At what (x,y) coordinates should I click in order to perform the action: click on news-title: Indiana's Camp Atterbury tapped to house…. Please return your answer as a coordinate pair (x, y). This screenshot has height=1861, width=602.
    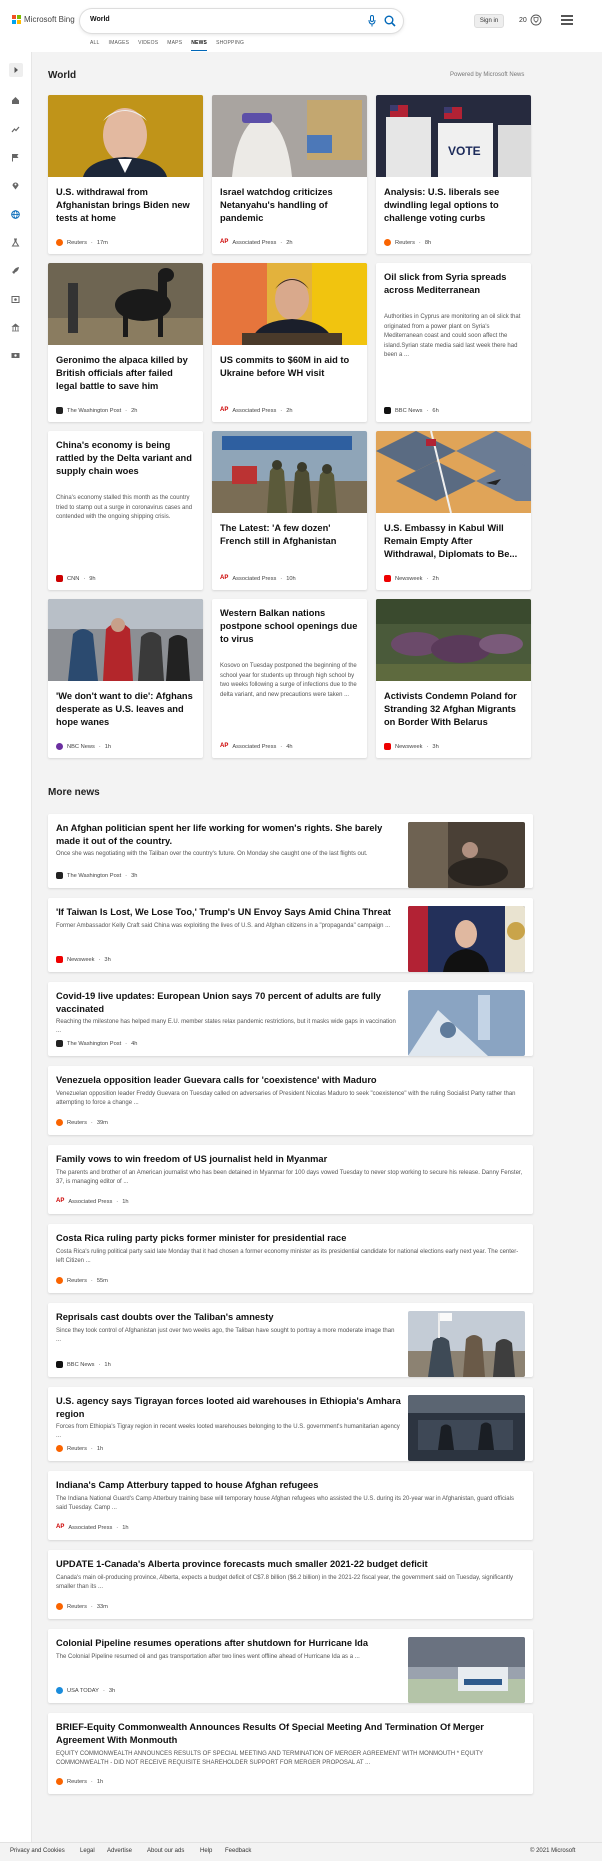
    Looking at the image, I should click on (290, 1485).